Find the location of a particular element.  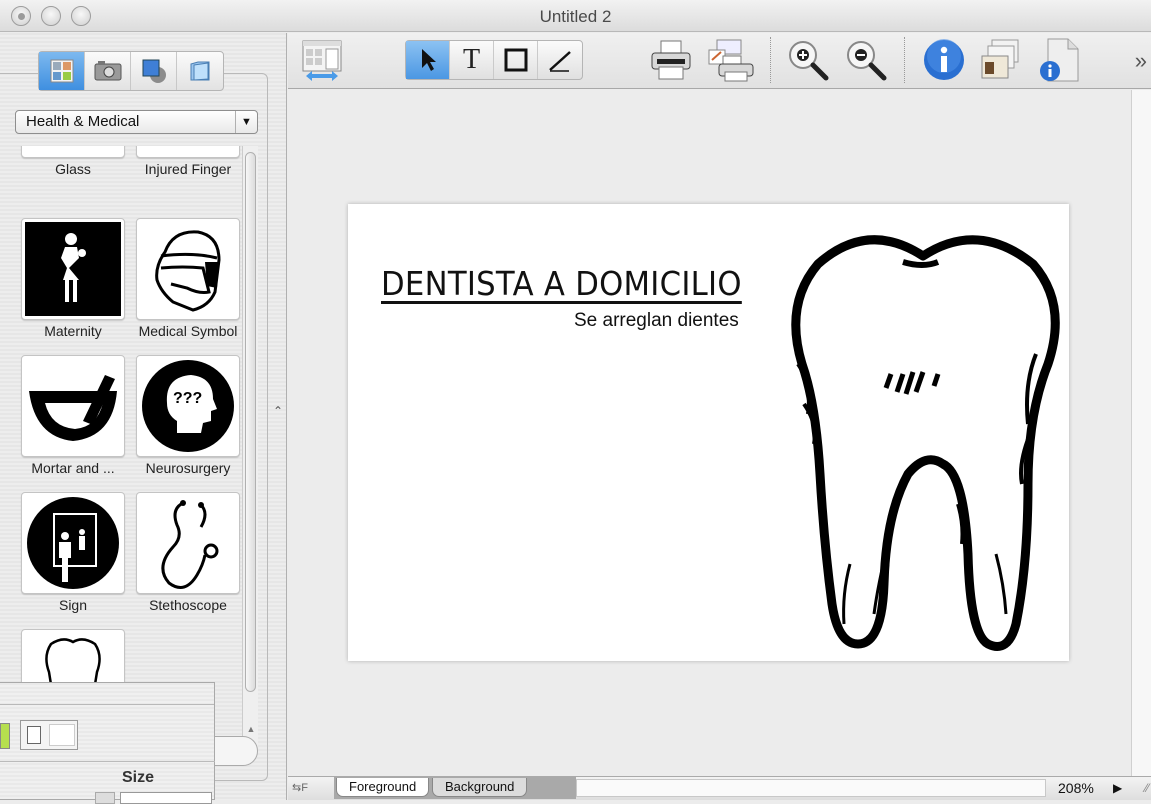

size-field is located at coordinates (166, 798).